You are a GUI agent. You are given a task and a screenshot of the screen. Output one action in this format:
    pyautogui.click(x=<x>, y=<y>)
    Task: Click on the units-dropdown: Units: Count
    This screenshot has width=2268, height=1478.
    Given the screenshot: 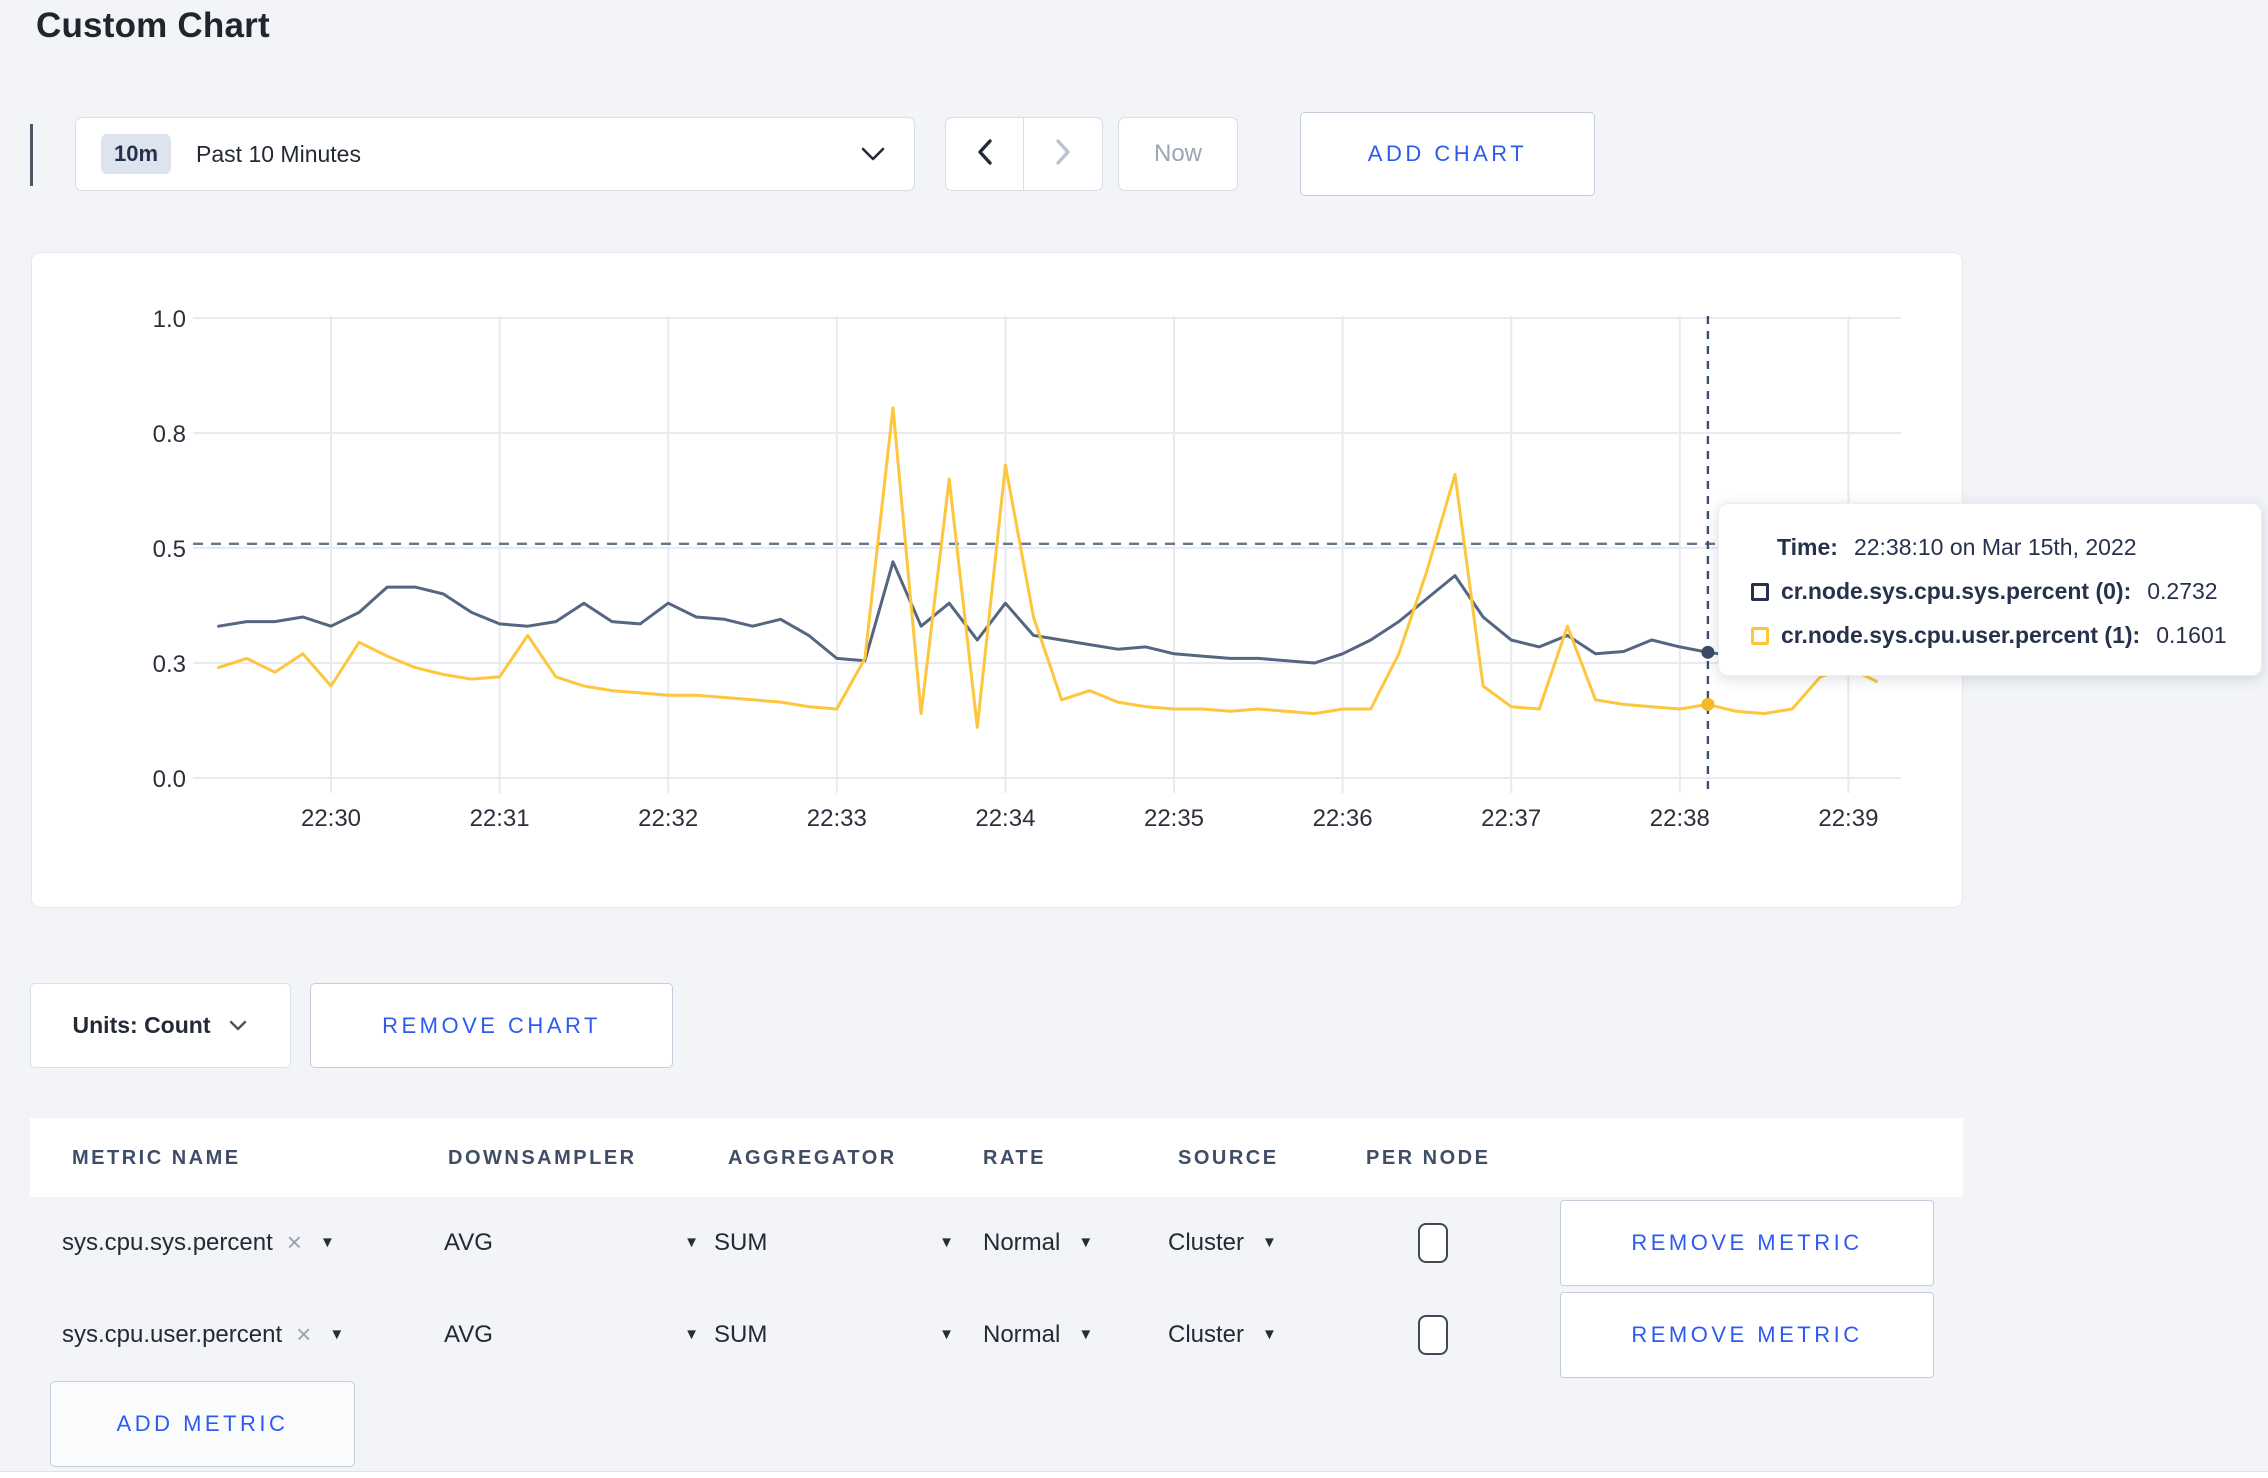 What is the action you would take?
    pyautogui.click(x=160, y=1025)
    